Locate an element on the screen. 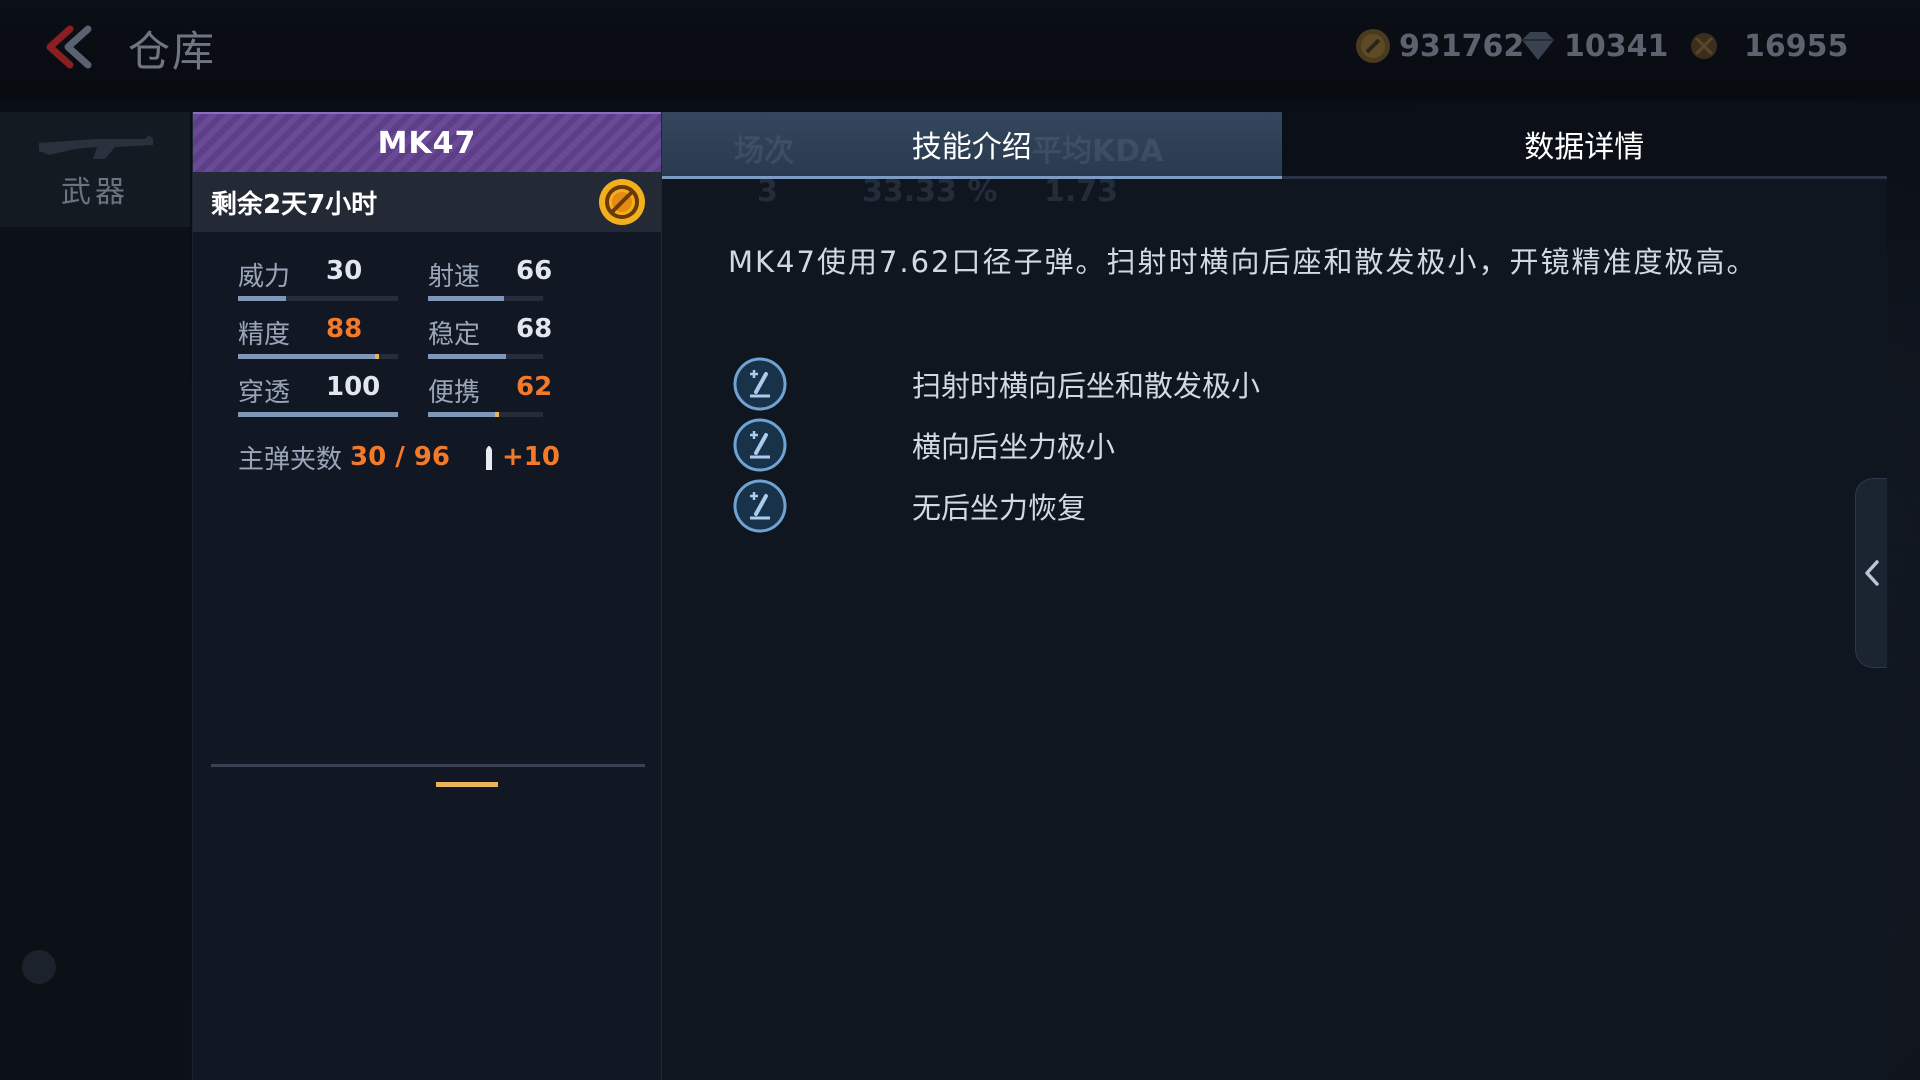 This screenshot has width=1920, height=1080. page-indicator is located at coordinates (467, 784).